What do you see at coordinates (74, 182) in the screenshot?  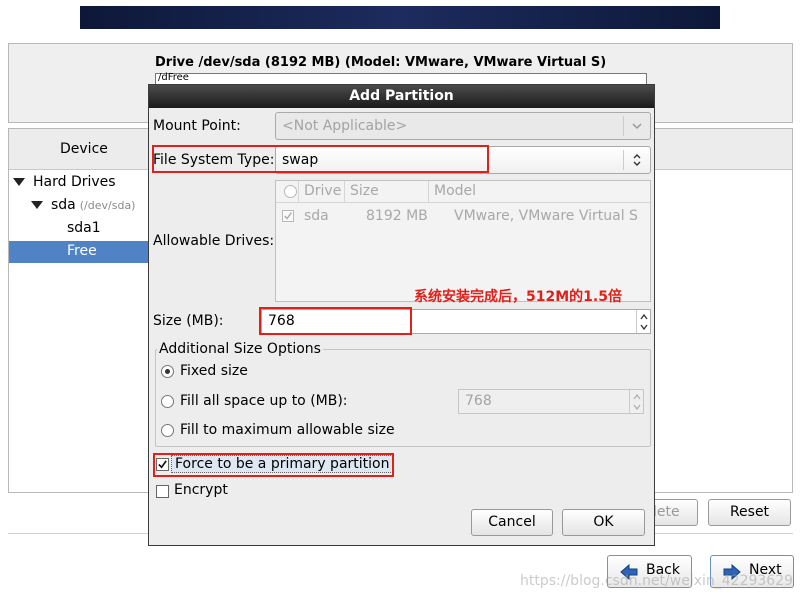 I see `tree-label-hard-drives: Hard Drives` at bounding box center [74, 182].